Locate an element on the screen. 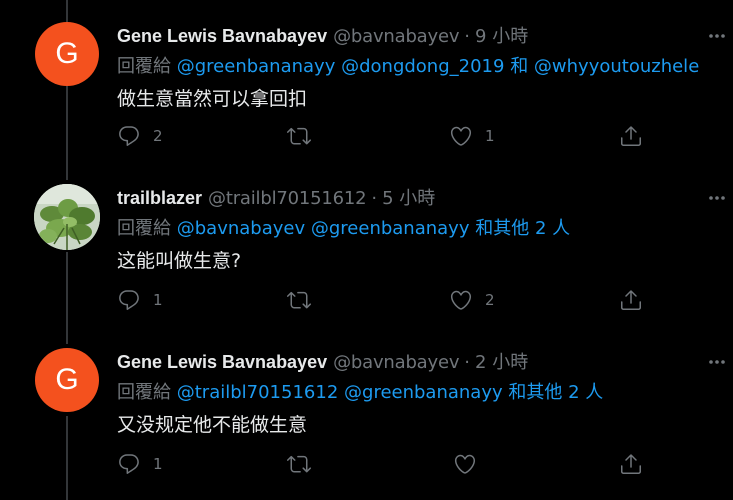 The height and width of the screenshot is (500, 733). mention-link: @dongdong_2019 is located at coordinates (422, 66).